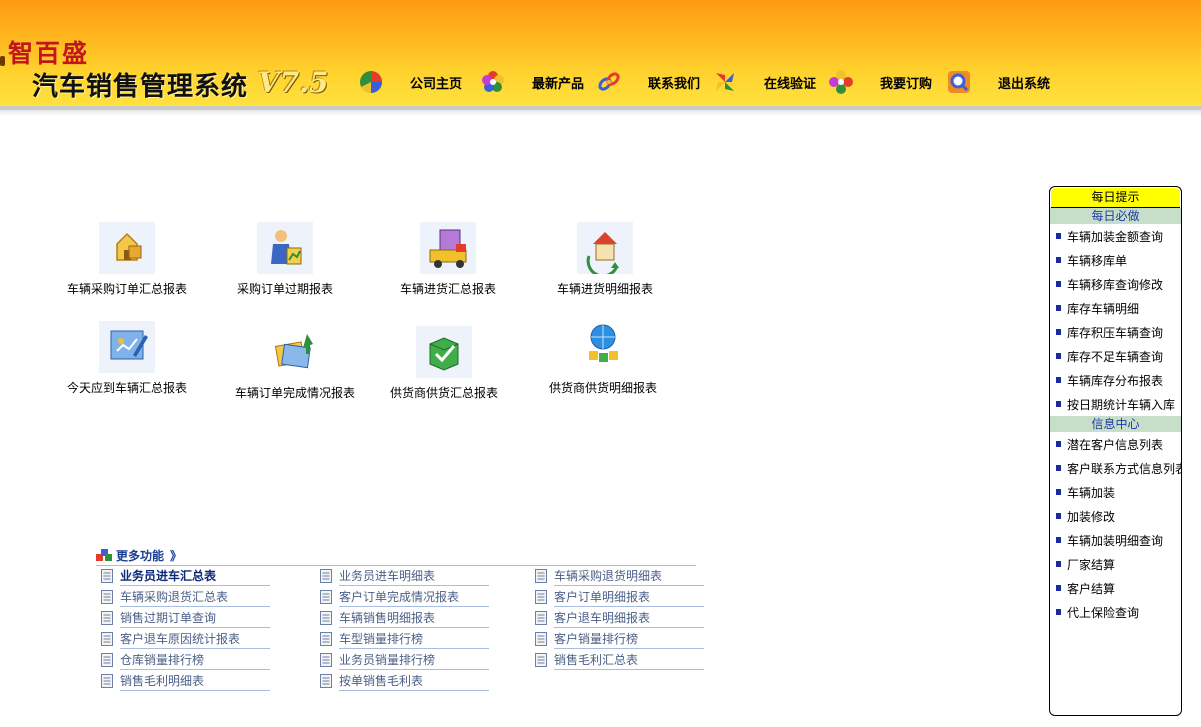 Image resolution: width=1201 pixels, height=727 pixels. What do you see at coordinates (605, 259) in the screenshot?
I see `report-stock-in-detail: 车辆进货明细报表` at bounding box center [605, 259].